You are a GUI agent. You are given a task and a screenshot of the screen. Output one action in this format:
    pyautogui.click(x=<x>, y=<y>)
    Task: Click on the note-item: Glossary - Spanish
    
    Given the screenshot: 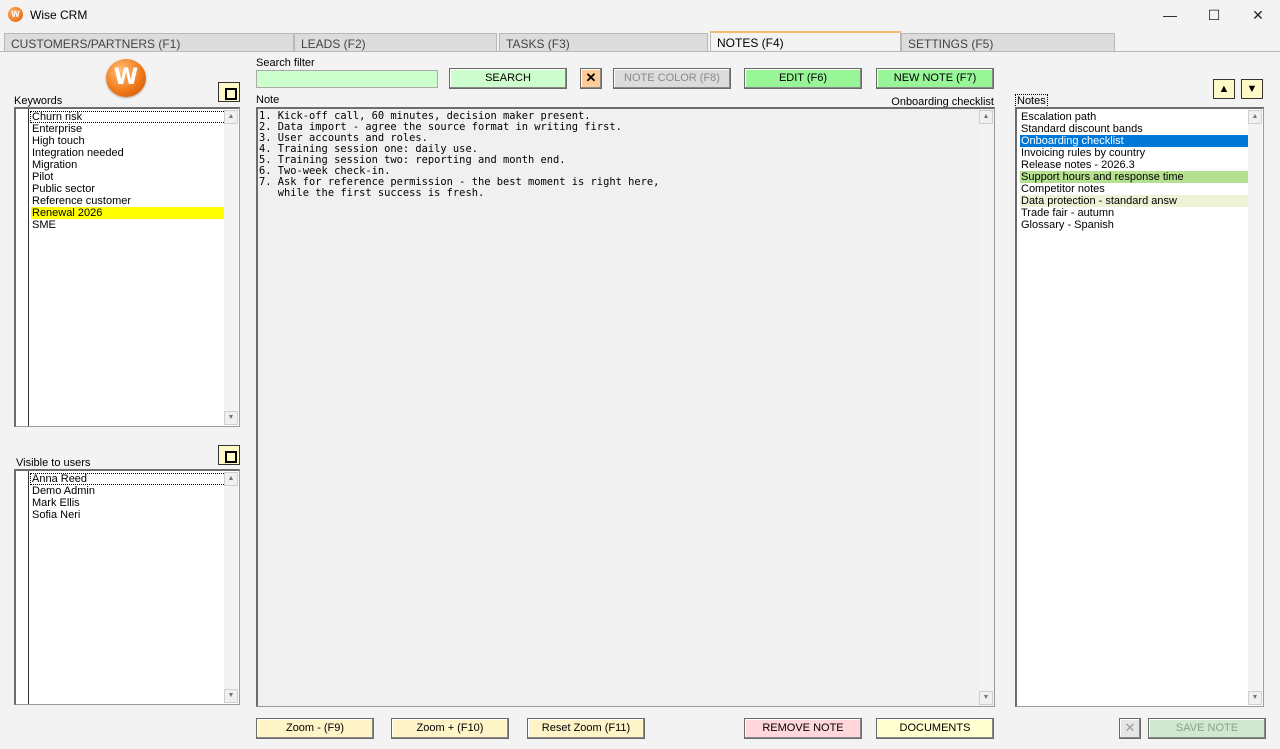 What is the action you would take?
    pyautogui.click(x=1067, y=225)
    